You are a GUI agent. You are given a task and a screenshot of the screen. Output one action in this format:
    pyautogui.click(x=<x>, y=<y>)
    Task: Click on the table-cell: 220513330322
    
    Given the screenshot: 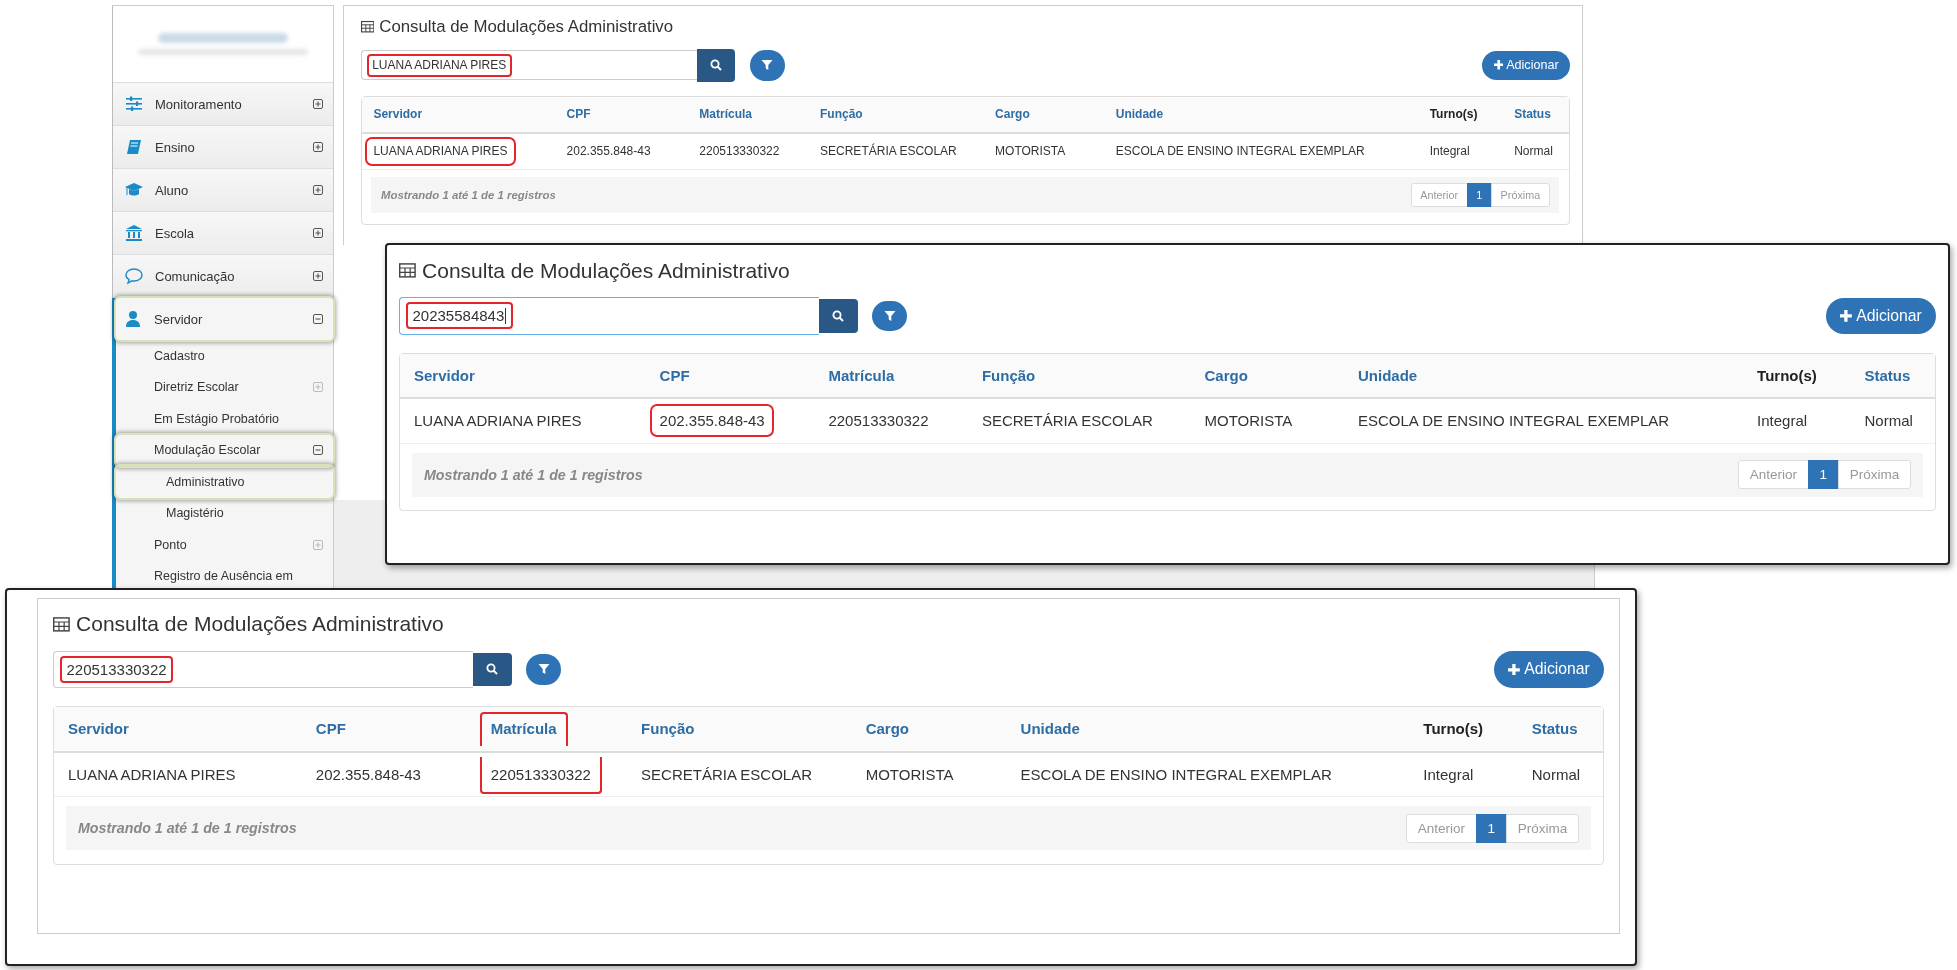 What is the action you would take?
    pyautogui.click(x=540, y=775)
    